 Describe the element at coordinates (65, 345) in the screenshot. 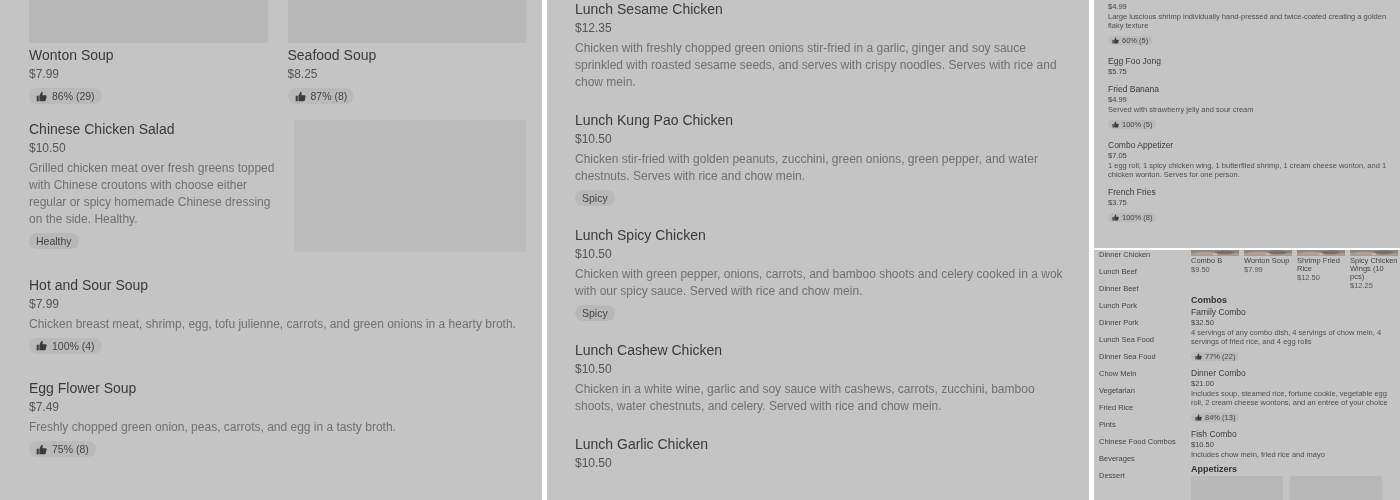

I see `rating-badge: 100% (4)` at that location.